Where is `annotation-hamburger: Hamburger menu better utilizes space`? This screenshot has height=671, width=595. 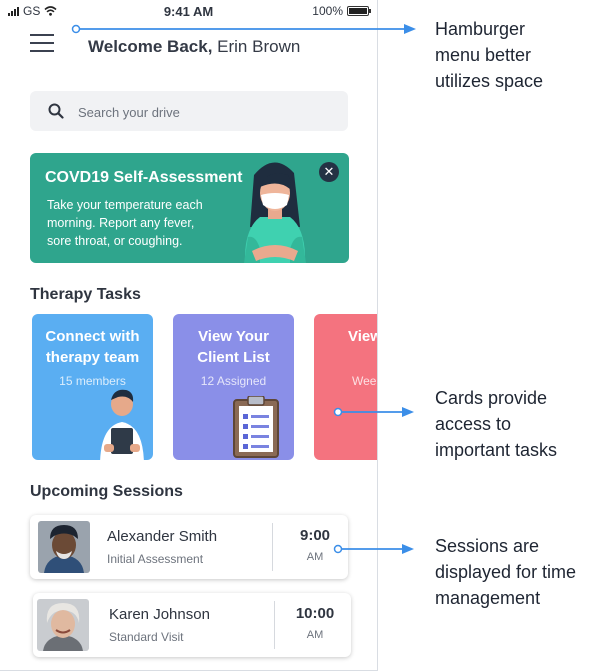 annotation-hamburger: Hamburger menu better utilizes space is located at coordinates (489, 55).